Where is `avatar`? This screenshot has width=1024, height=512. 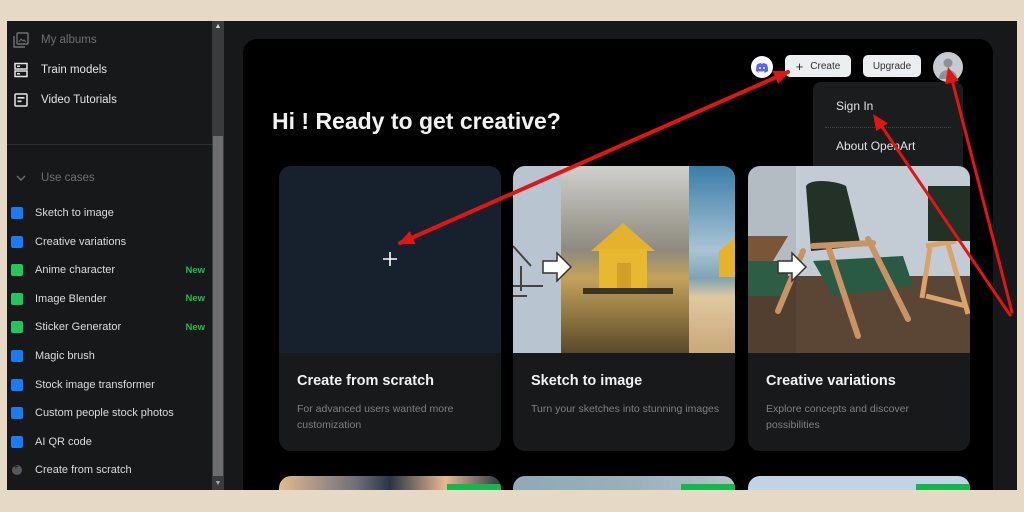
avatar is located at coordinates (948, 67).